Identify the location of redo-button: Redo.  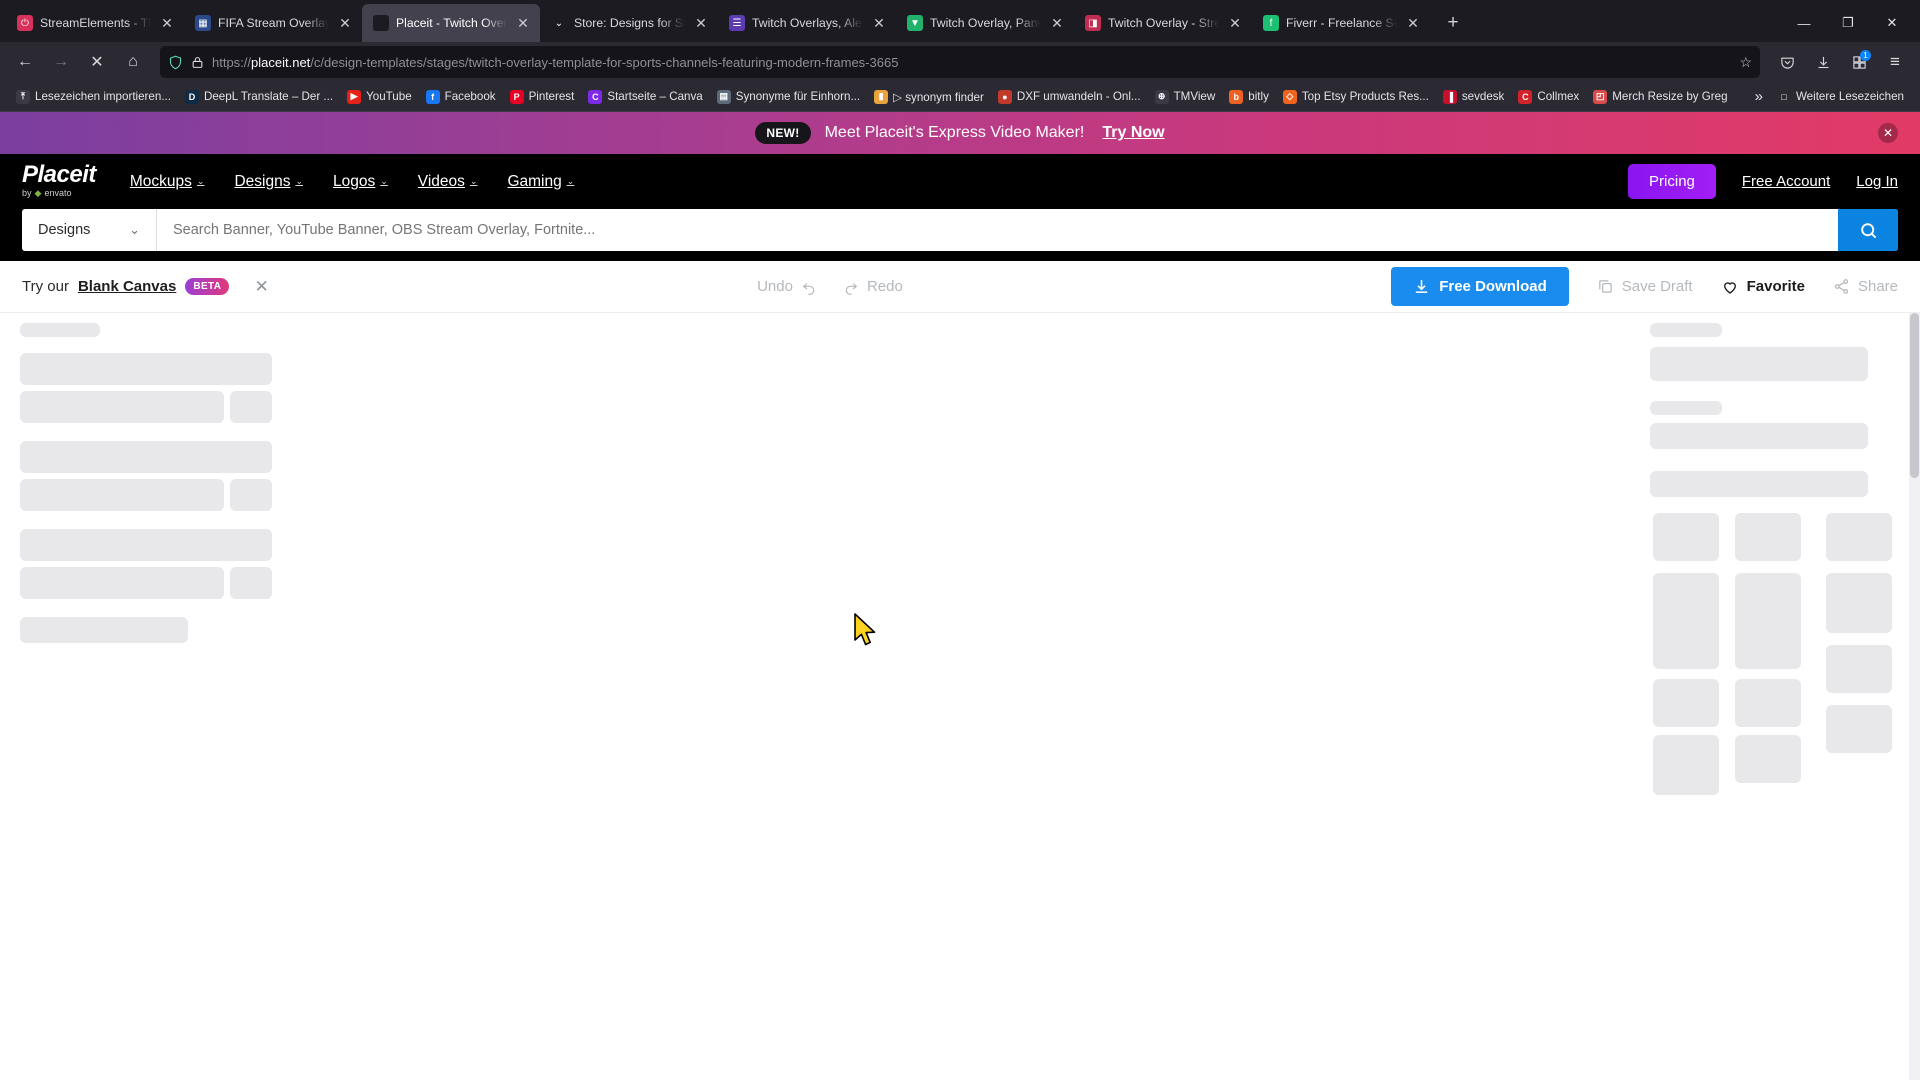
(873, 286).